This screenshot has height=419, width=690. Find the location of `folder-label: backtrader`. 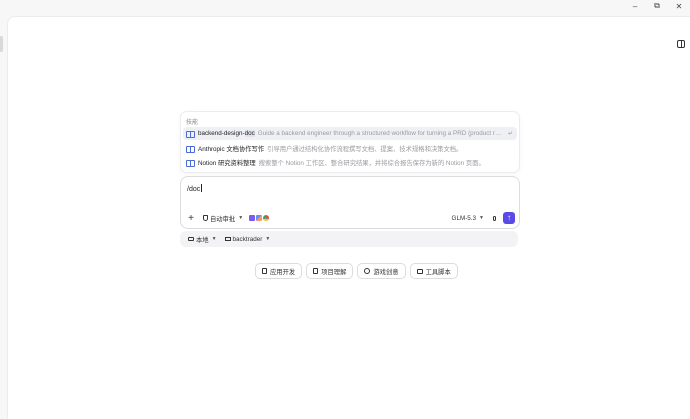

folder-label: backtrader is located at coordinates (247, 239).